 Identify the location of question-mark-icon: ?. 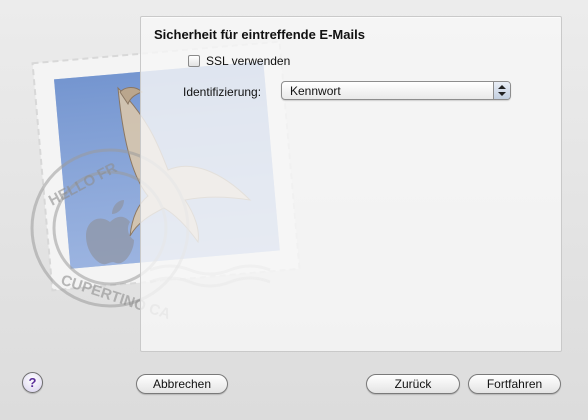
(32, 382).